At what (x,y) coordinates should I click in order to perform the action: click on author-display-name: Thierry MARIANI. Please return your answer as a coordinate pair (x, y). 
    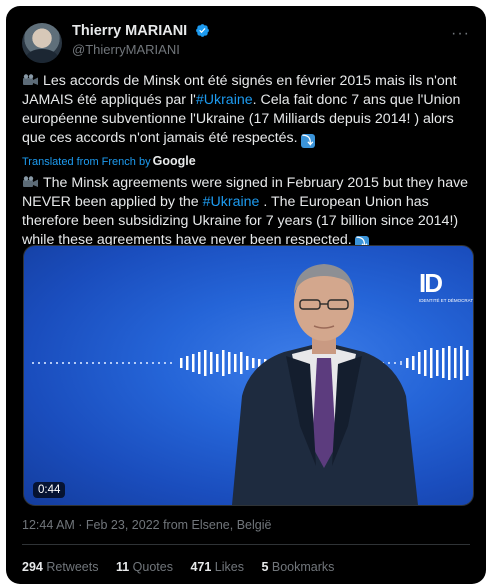
    Looking at the image, I should click on (129, 31).